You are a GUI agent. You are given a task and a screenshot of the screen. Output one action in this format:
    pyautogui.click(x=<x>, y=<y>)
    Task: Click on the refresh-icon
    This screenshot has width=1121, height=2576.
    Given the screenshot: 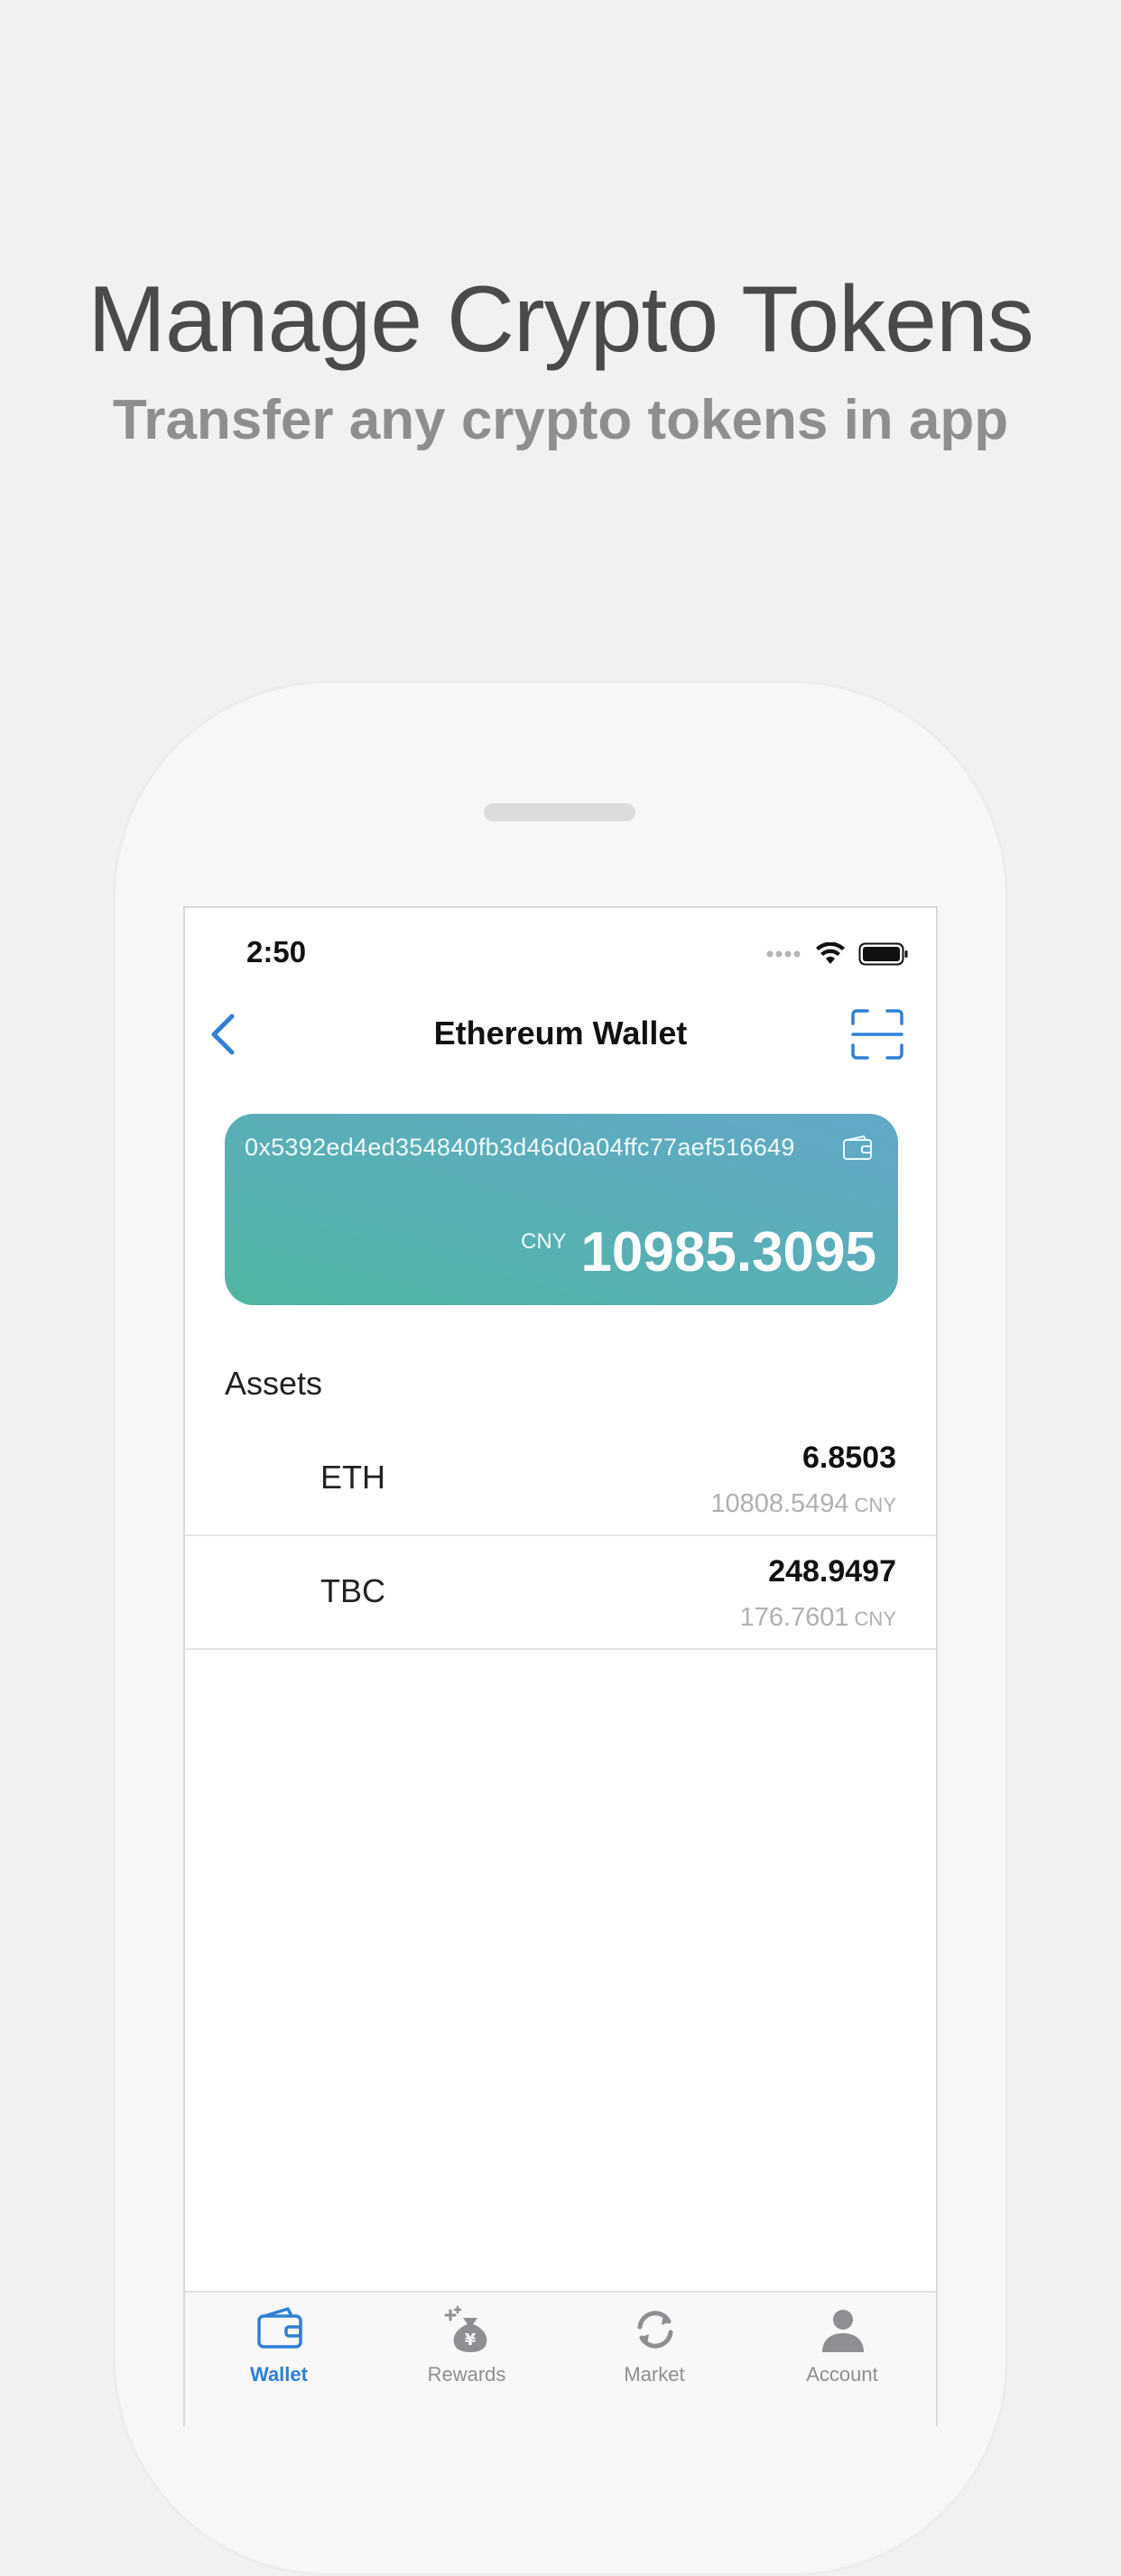 What is the action you would take?
    pyautogui.click(x=655, y=2330)
    